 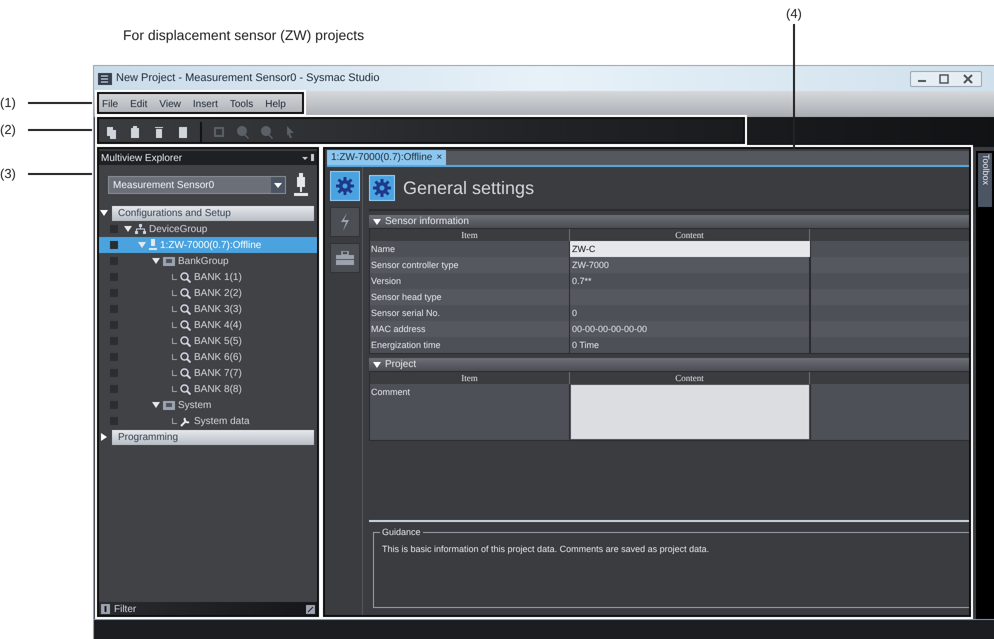 What do you see at coordinates (105, 78) in the screenshot?
I see `app-logo-icon` at bounding box center [105, 78].